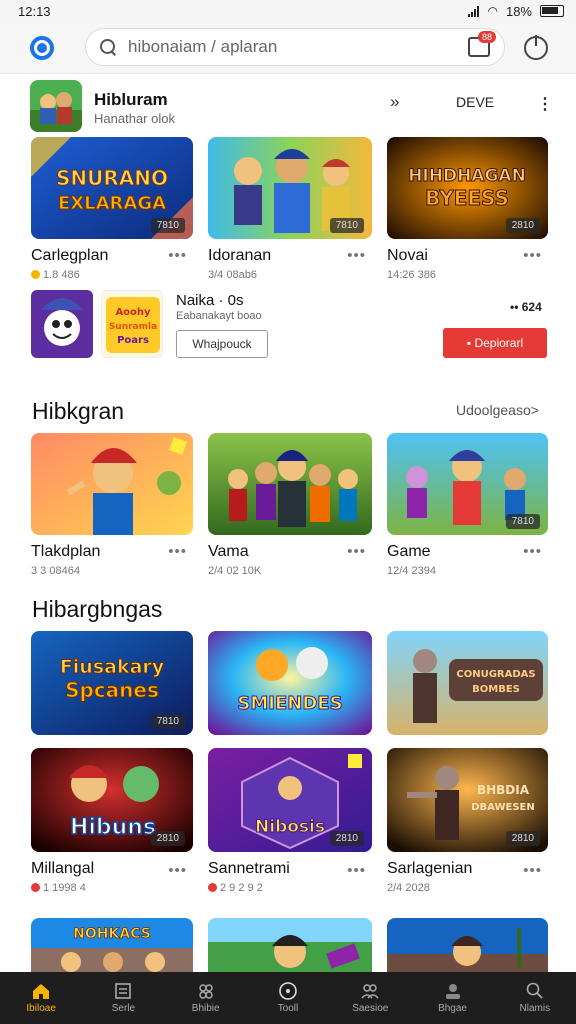 Image resolution: width=576 pixels, height=1024 pixels. I want to click on search-bar: hibonaiam / aplaran 88, so click(295, 47).